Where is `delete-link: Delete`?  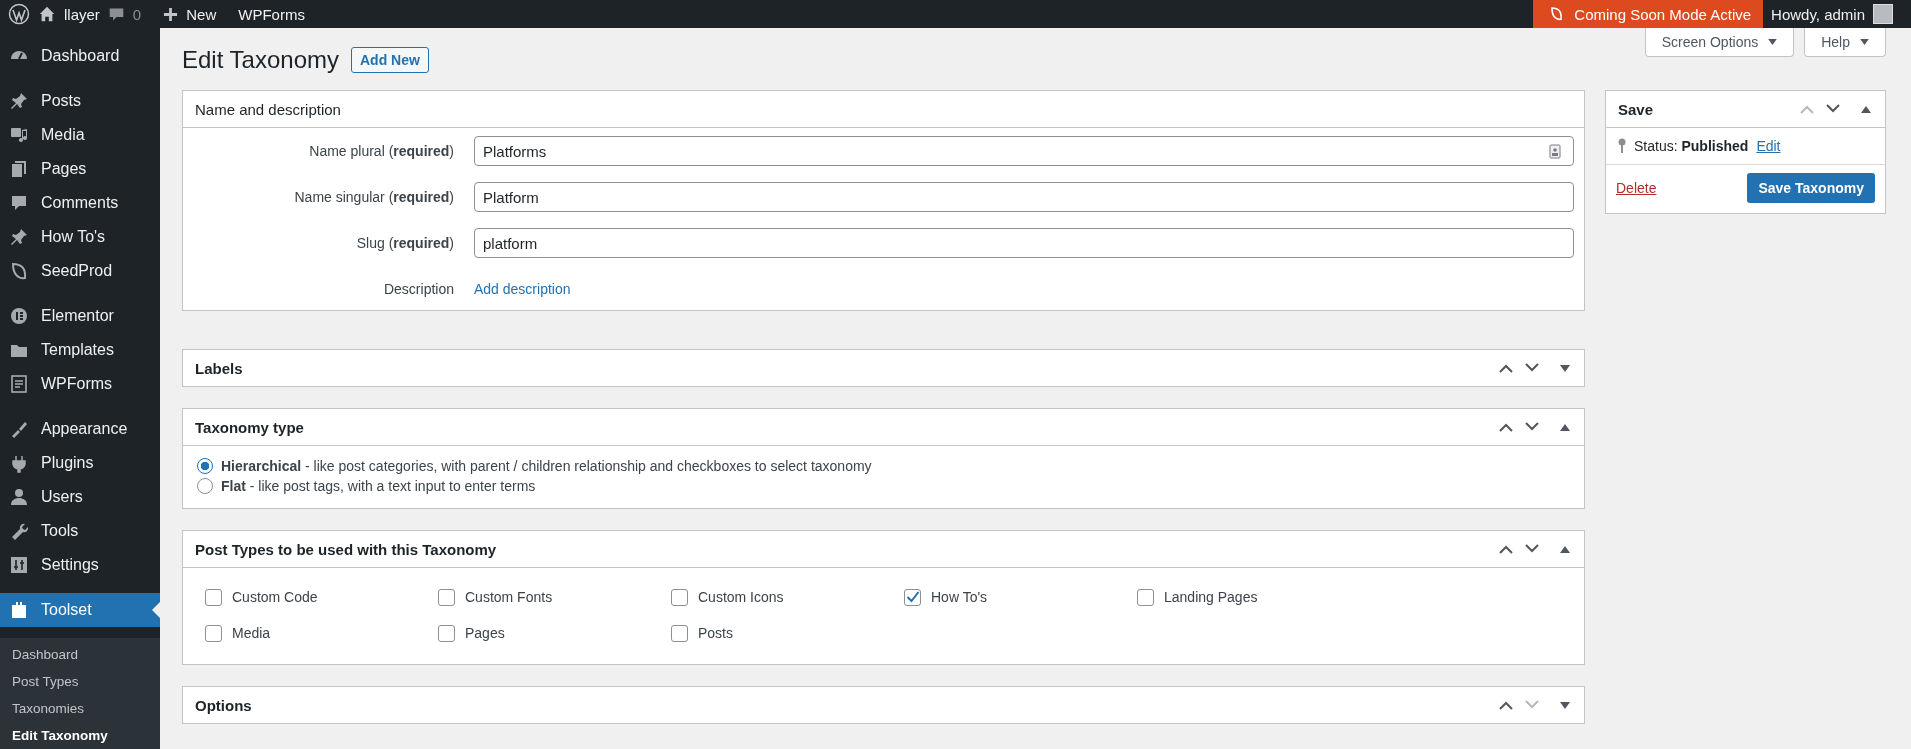
delete-link: Delete is located at coordinates (1636, 188).